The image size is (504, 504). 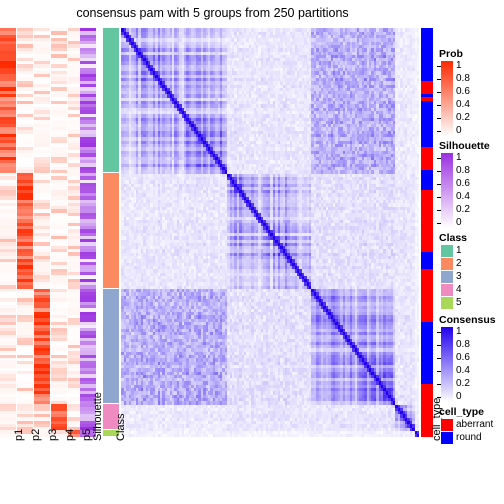 What do you see at coordinates (463, 183) in the screenshot?
I see `legend-tick-label-silhouette-2: 0.6` at bounding box center [463, 183].